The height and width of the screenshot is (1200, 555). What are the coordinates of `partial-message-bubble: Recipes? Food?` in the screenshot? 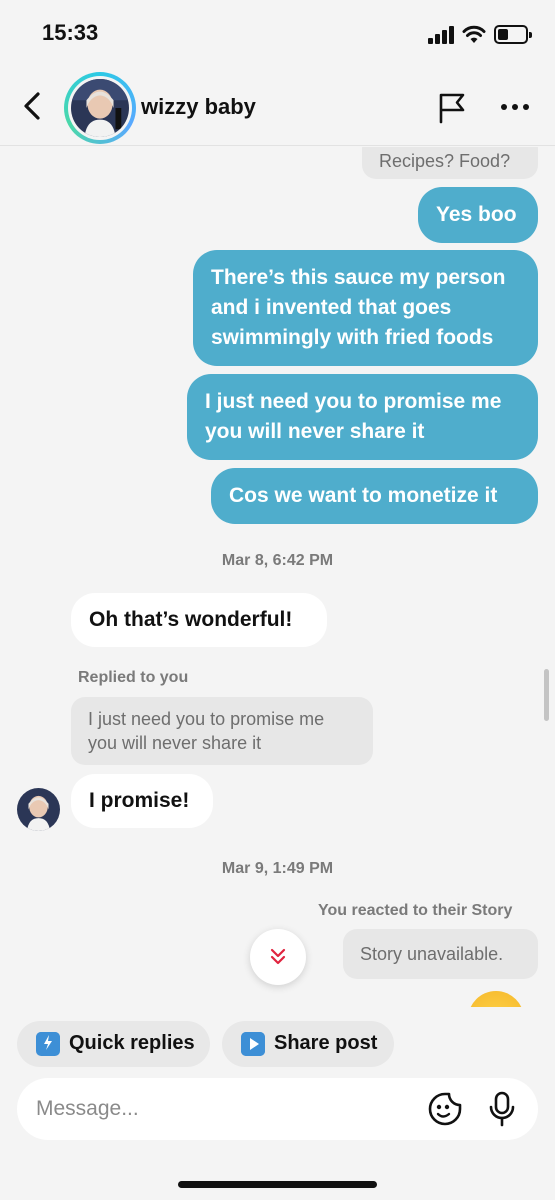 It's located at (450, 163).